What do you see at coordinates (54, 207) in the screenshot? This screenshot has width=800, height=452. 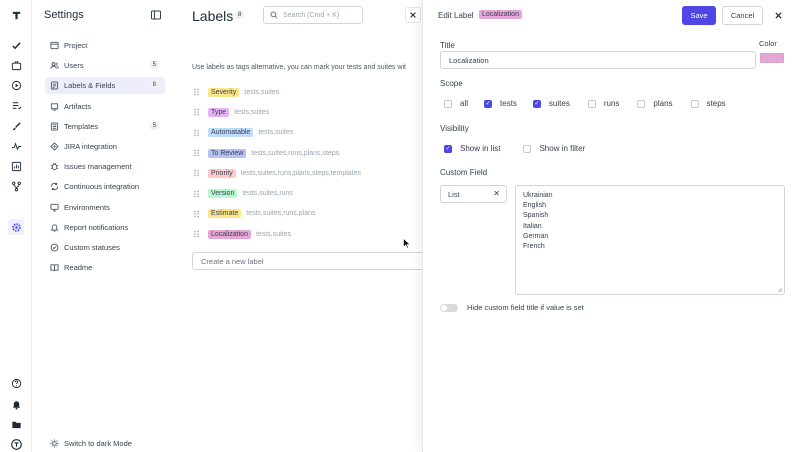 I see `environments-icon` at bounding box center [54, 207].